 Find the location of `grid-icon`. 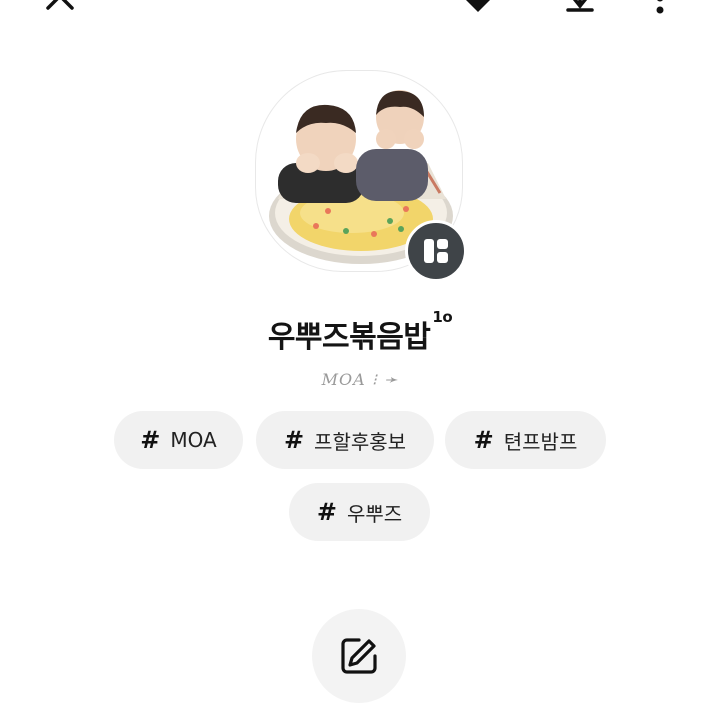

grid-icon is located at coordinates (436, 251).